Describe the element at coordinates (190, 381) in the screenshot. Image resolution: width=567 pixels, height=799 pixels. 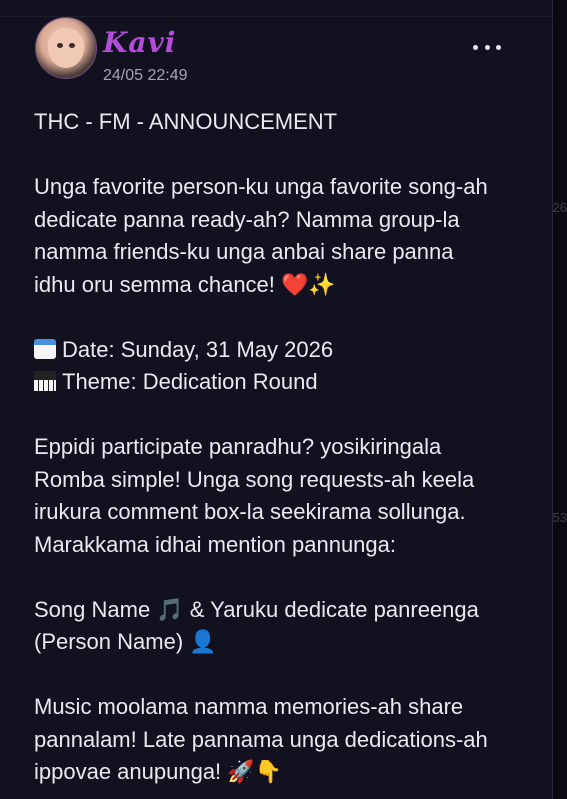
I see `theme-text: Theme: Dedication Round` at that location.